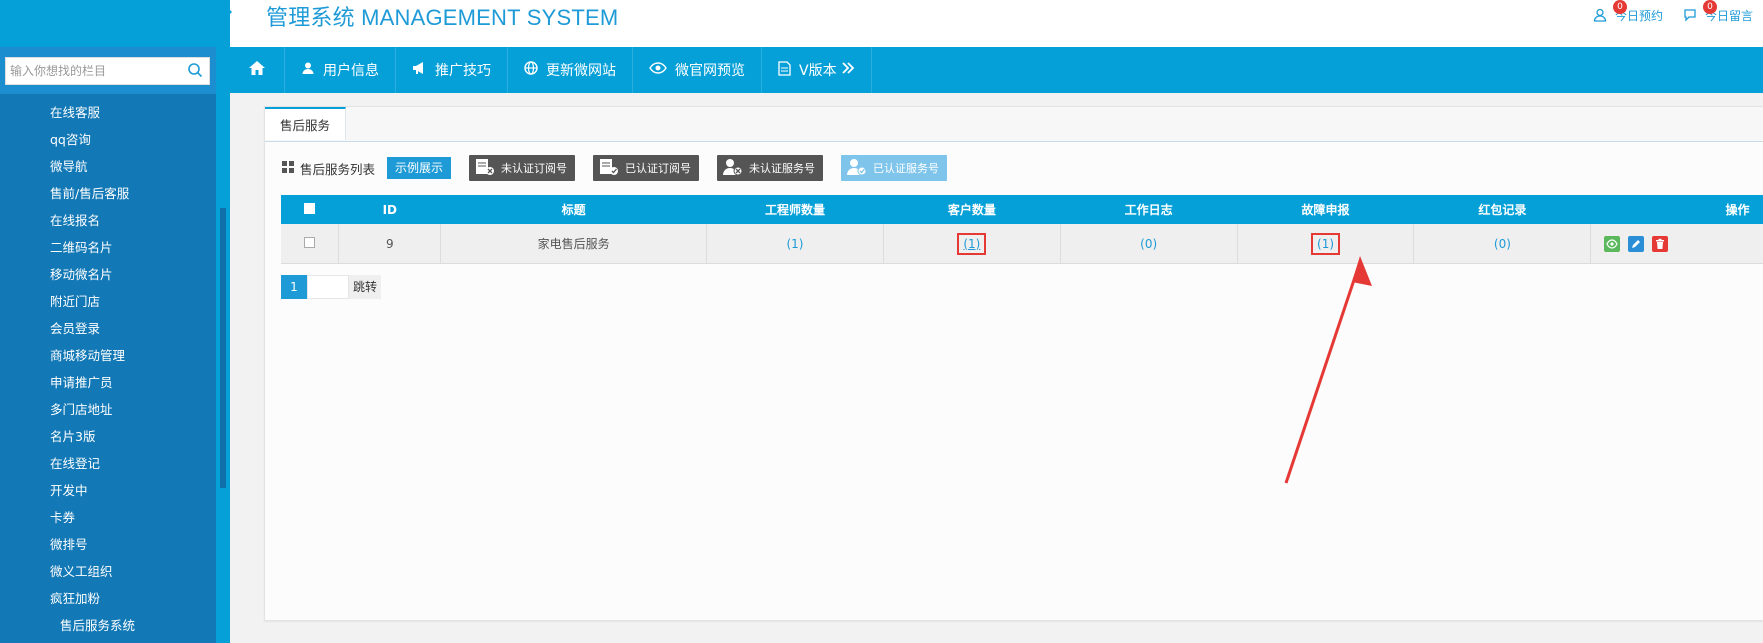 This screenshot has width=1763, height=643. I want to click on tab-aftersale: 售后服务, so click(306, 123).